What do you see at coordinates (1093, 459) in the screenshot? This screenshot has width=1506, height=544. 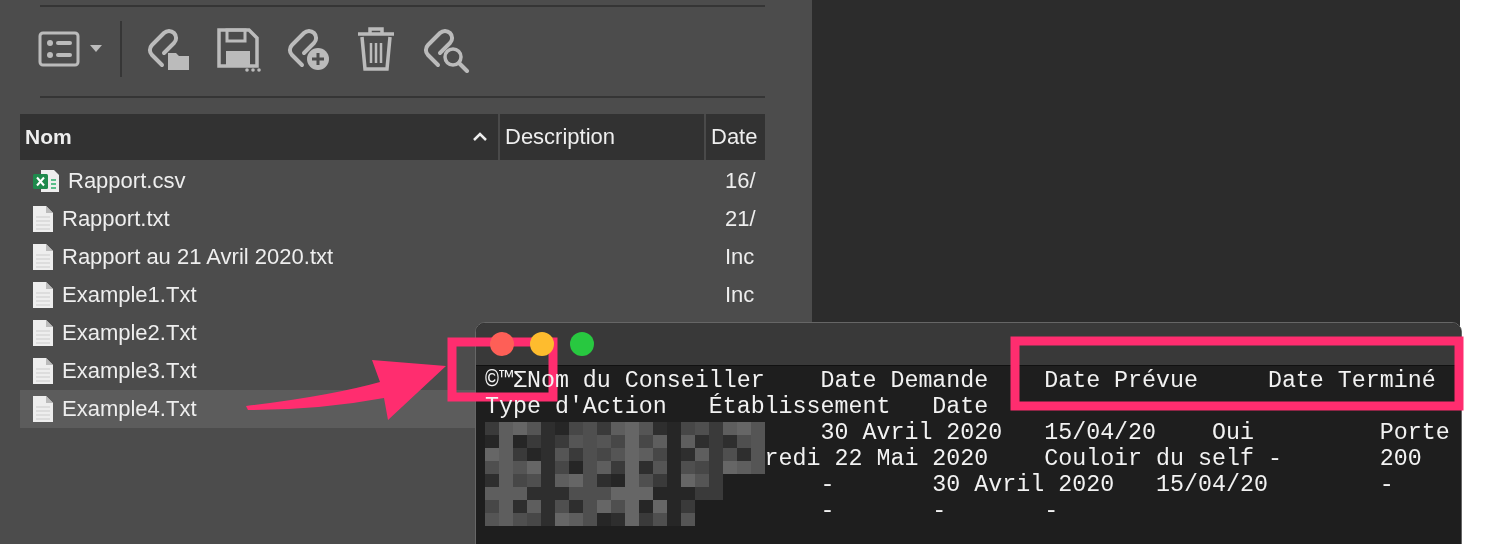 I see `terminal-line: redi 22 Mai 2020 Couloir du self - 200` at bounding box center [1093, 459].